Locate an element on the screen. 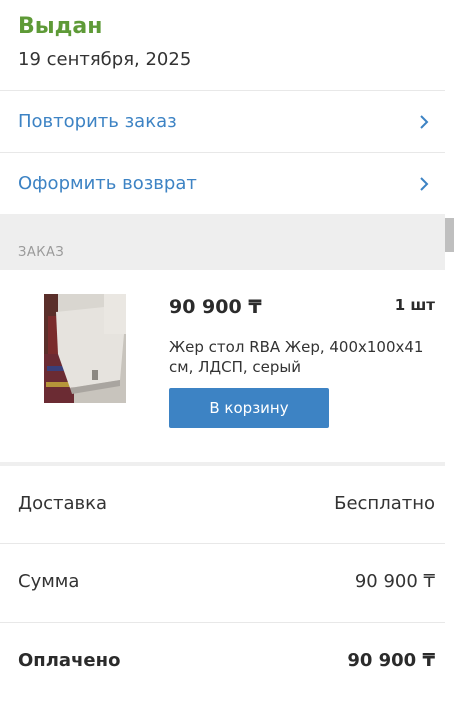 Image resolution: width=454 pixels, height=701 pixels. order-section-header: ЗАКАЗ is located at coordinates (222, 242).